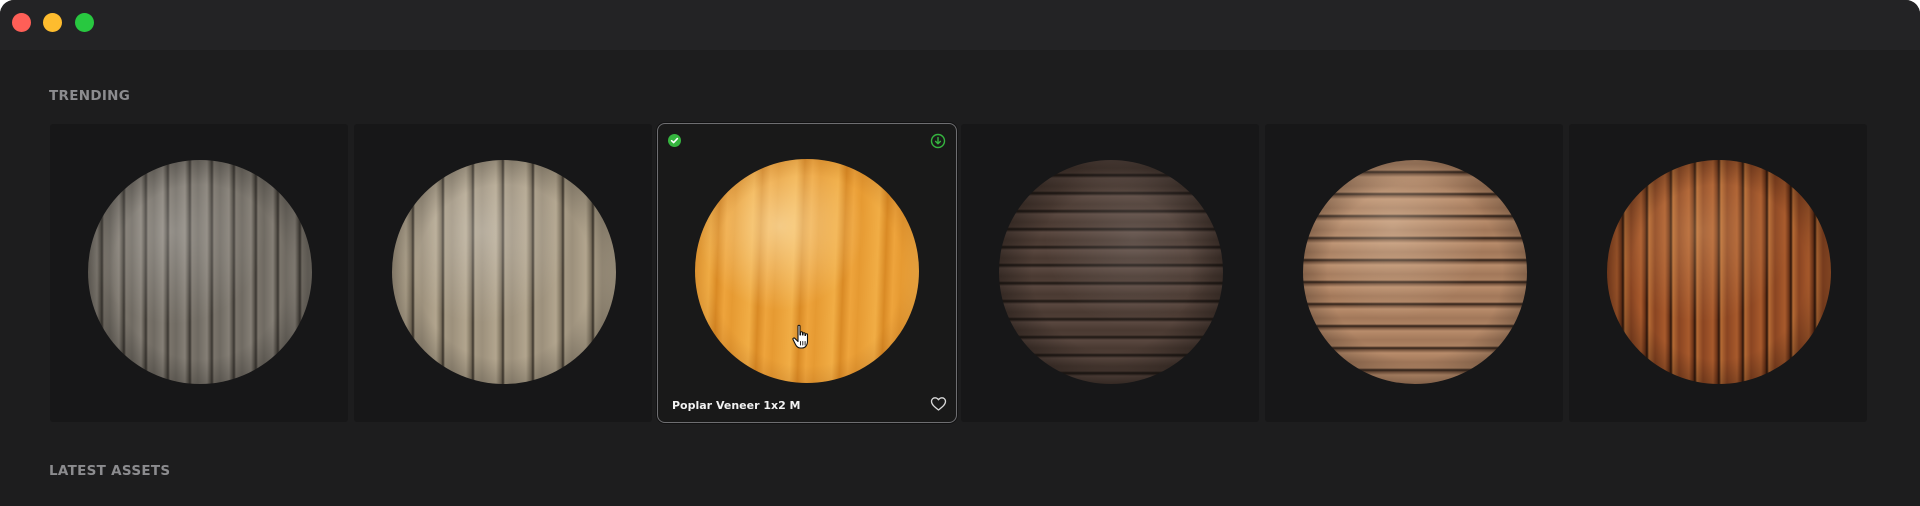 The width and height of the screenshot is (1920, 506). What do you see at coordinates (674, 140) in the screenshot?
I see `check-circle-icon` at bounding box center [674, 140].